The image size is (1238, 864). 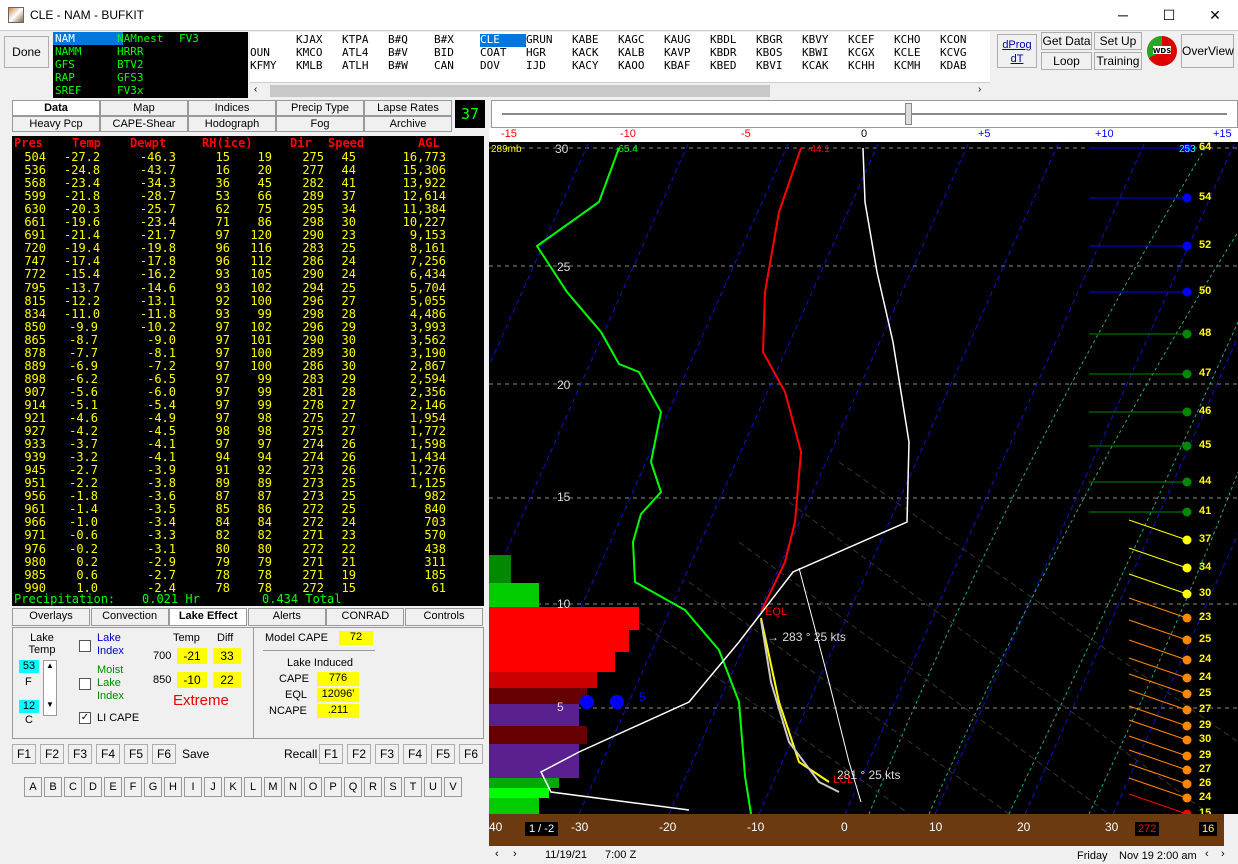 What do you see at coordinates (50, 688) in the screenshot?
I see `lake-temp-spinner: ▲ ▼` at bounding box center [50, 688].